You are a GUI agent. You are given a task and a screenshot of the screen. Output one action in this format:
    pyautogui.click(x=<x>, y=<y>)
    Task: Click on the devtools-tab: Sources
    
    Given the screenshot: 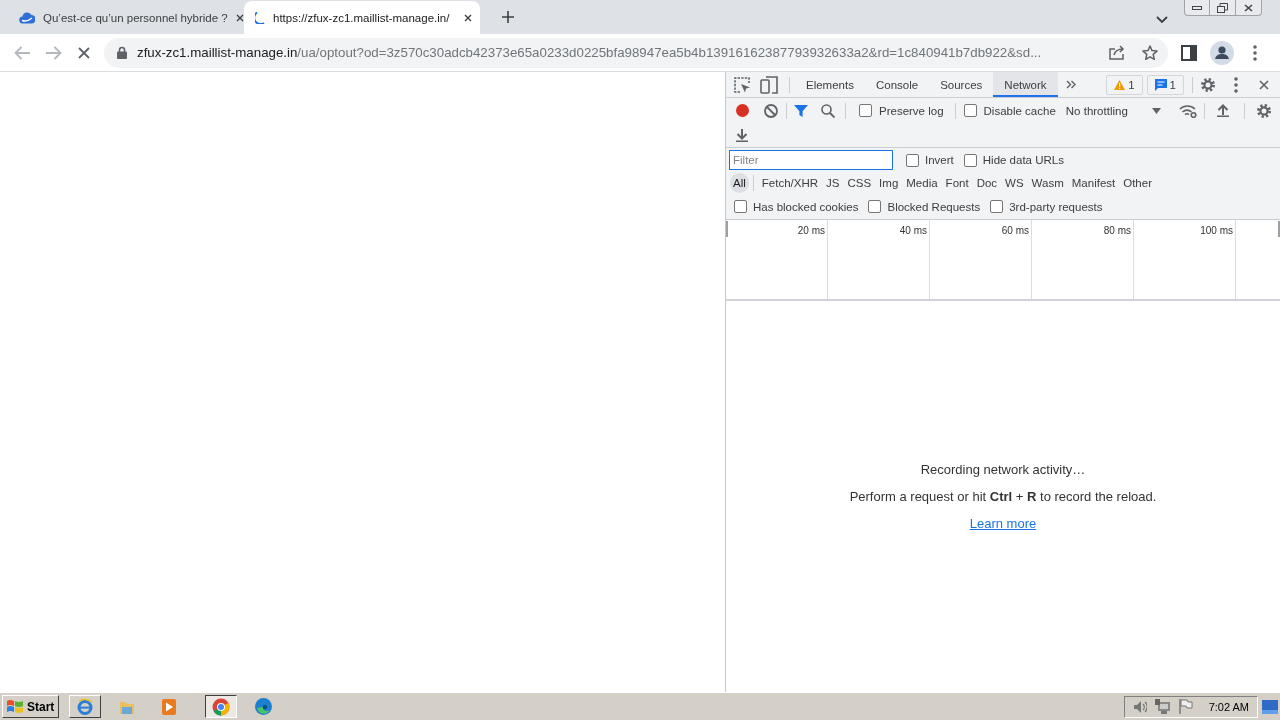 What is the action you would take?
    pyautogui.click(x=961, y=84)
    